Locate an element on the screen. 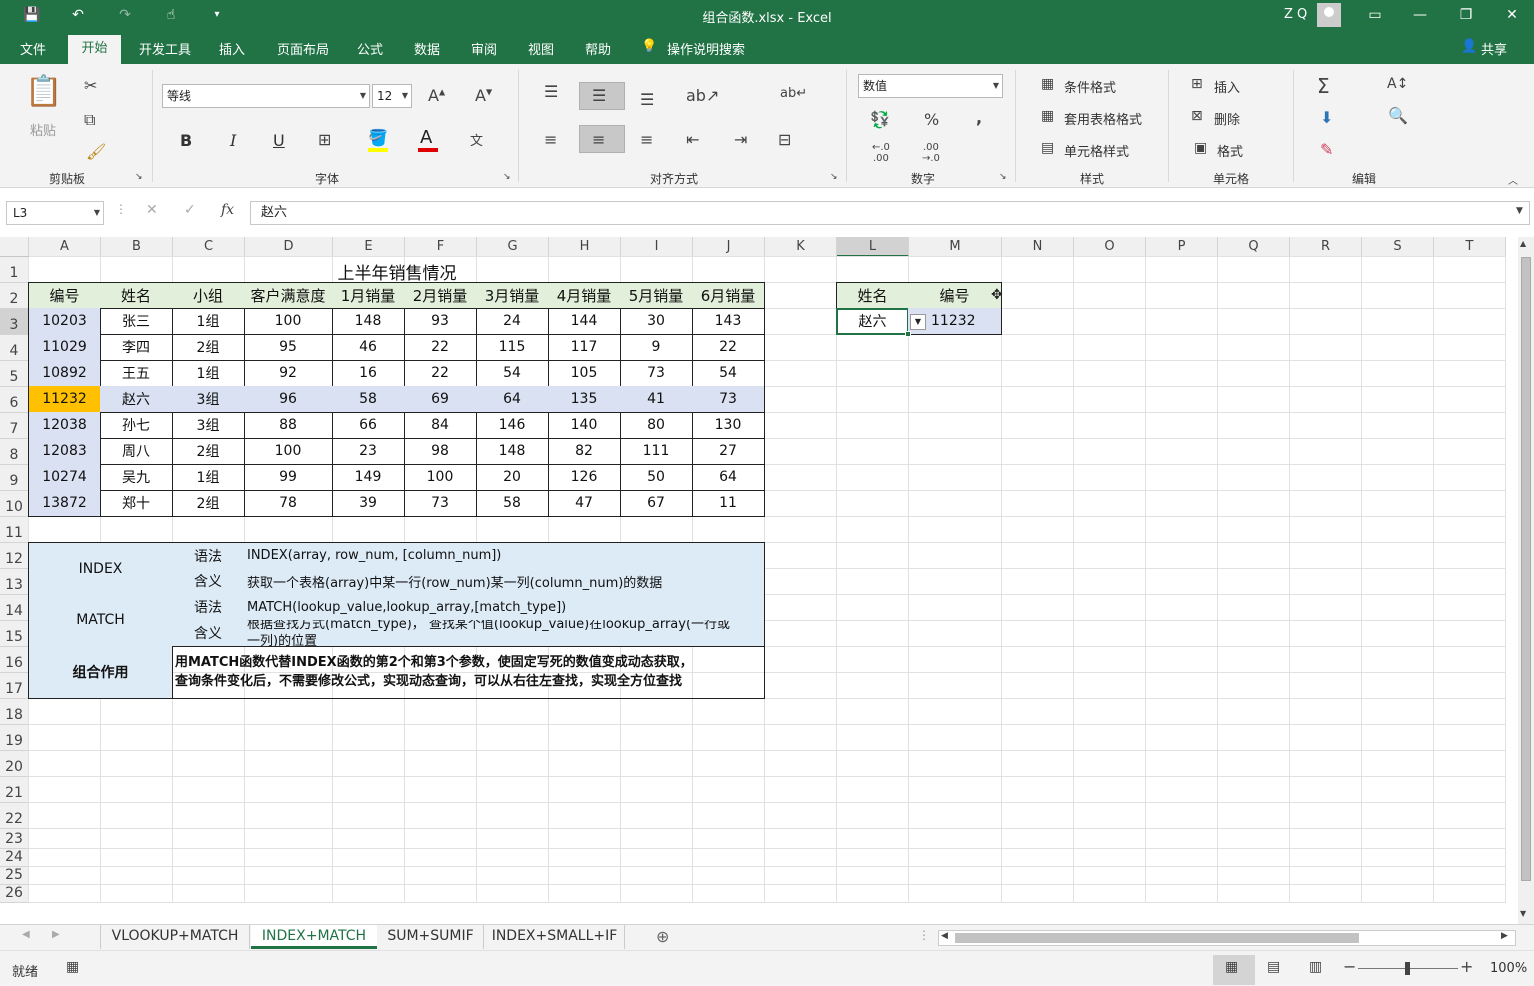  index-syntax-cell: INDEX(array, row_num, [column_num]) is located at coordinates (504, 555).